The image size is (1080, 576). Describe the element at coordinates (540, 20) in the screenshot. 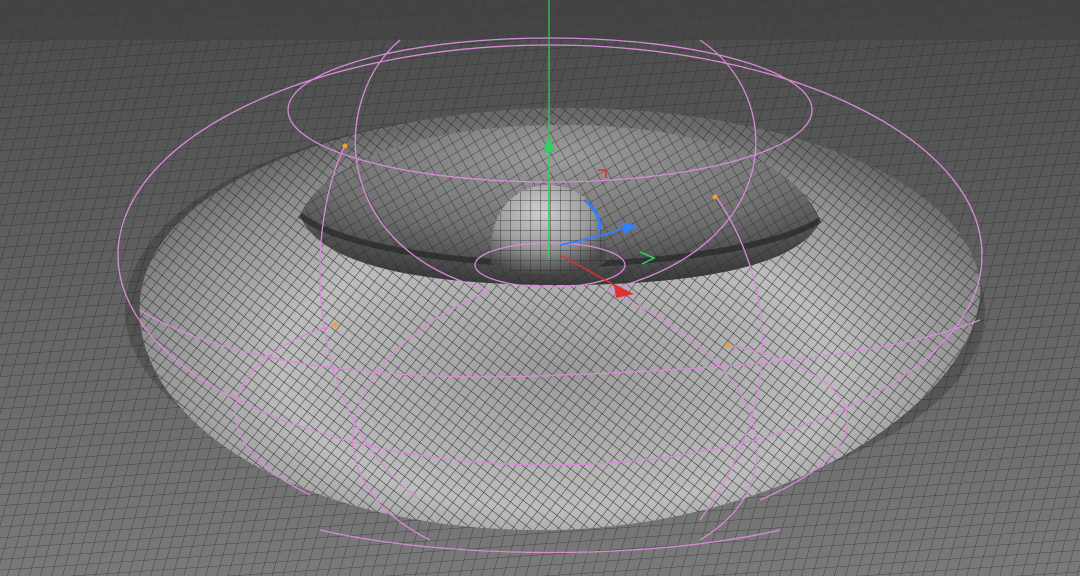

I see `ground-horizon-shade` at that location.